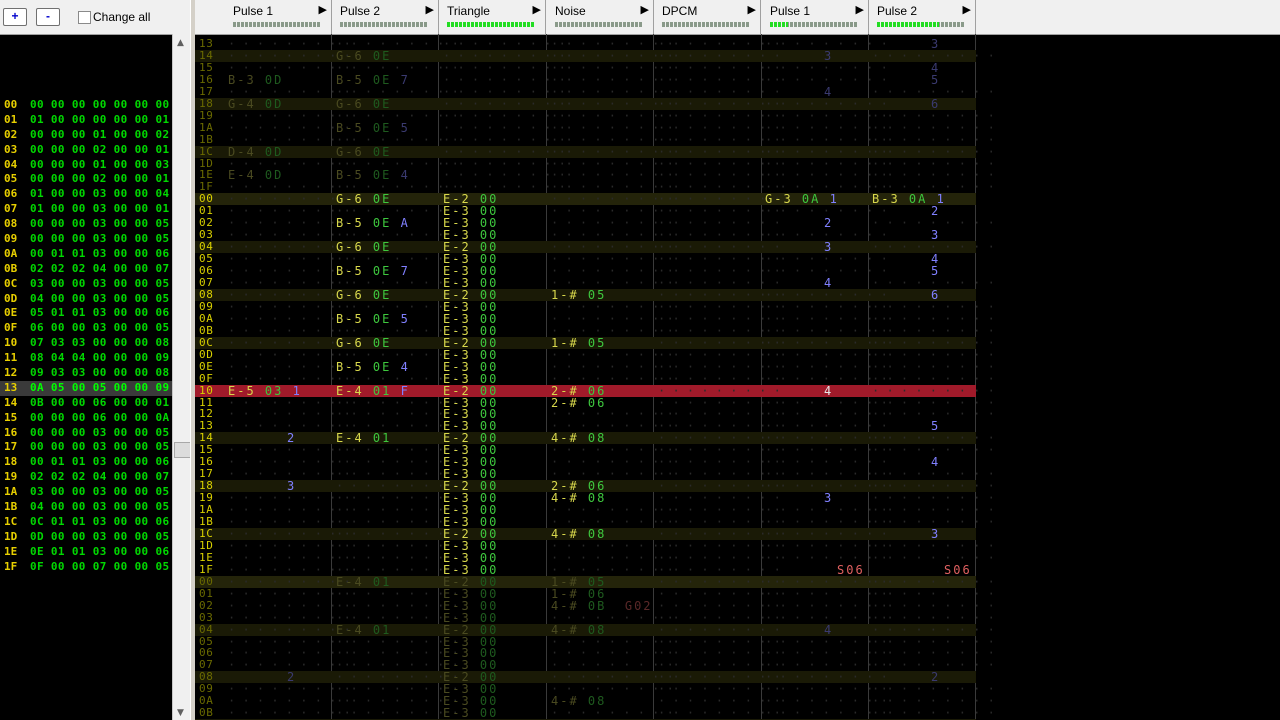 This screenshot has width=1280, height=720. I want to click on frame-row: 15 00 00 00 06 00 00 0A 0A, so click(95, 418).